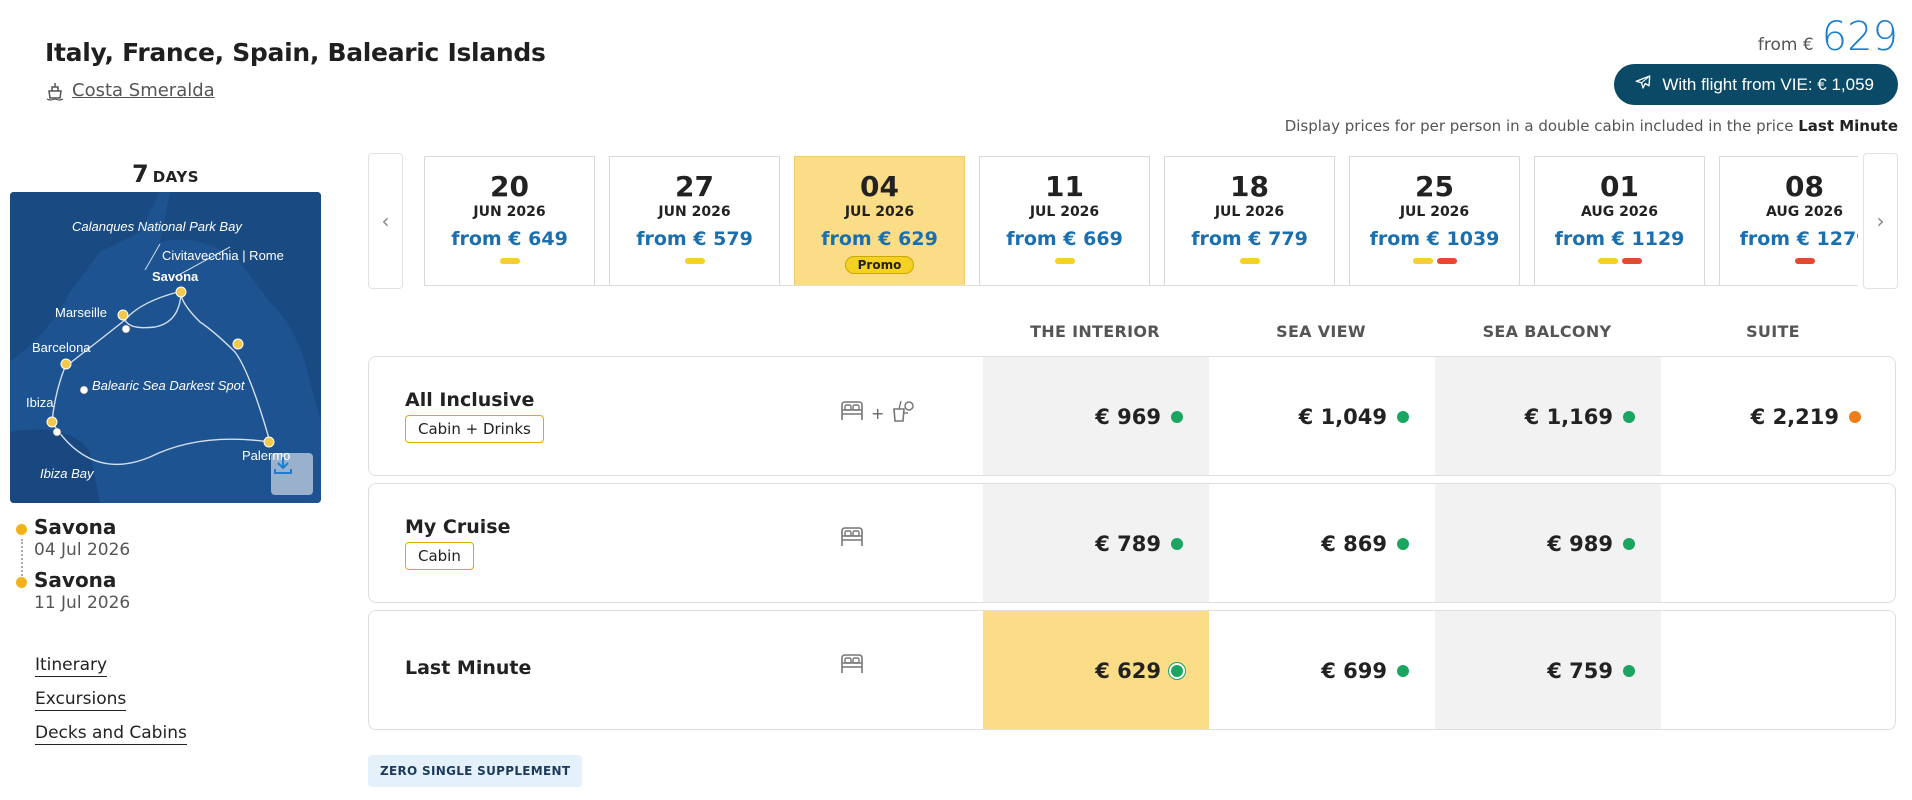 The image size is (1912, 800). I want to click on date-card: 04 JUL 2026 from € 629 Promo, so click(879, 220).